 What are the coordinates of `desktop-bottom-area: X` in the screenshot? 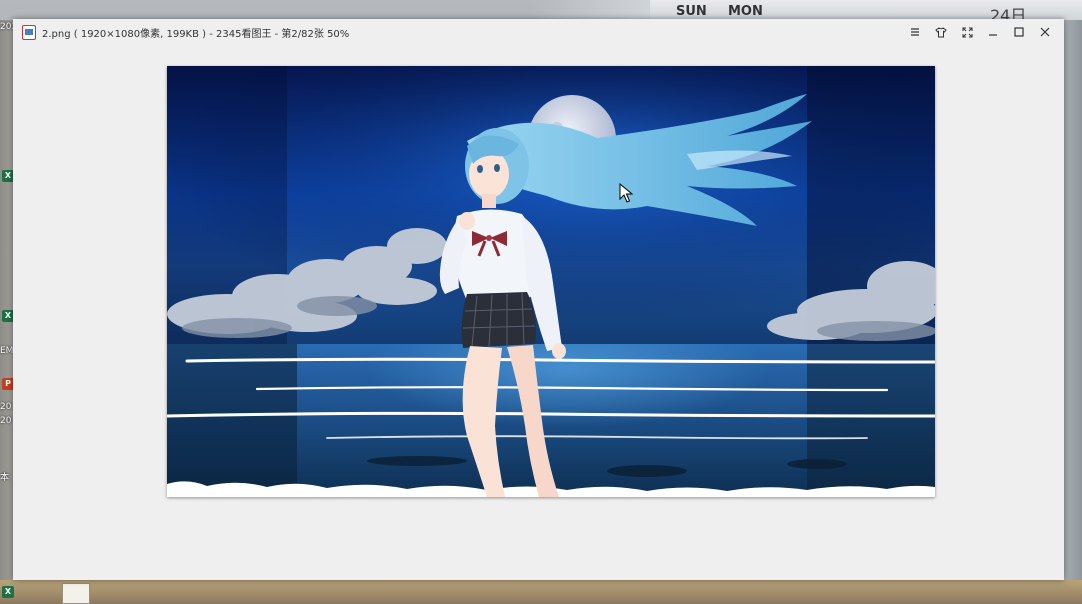 It's located at (541, 592).